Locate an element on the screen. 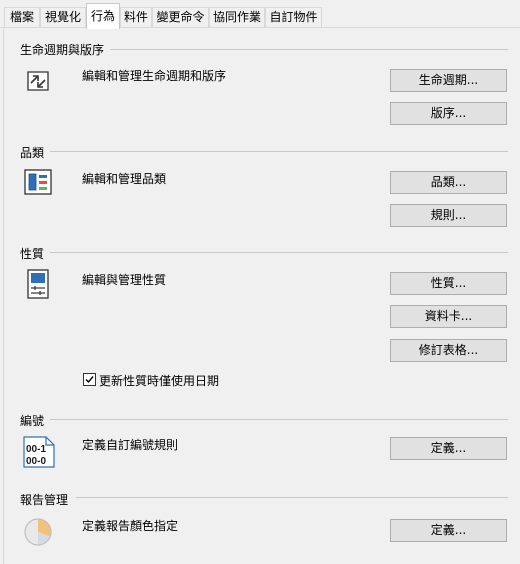 This screenshot has height=564, width=520. pie-chart-icon is located at coordinates (38, 532).